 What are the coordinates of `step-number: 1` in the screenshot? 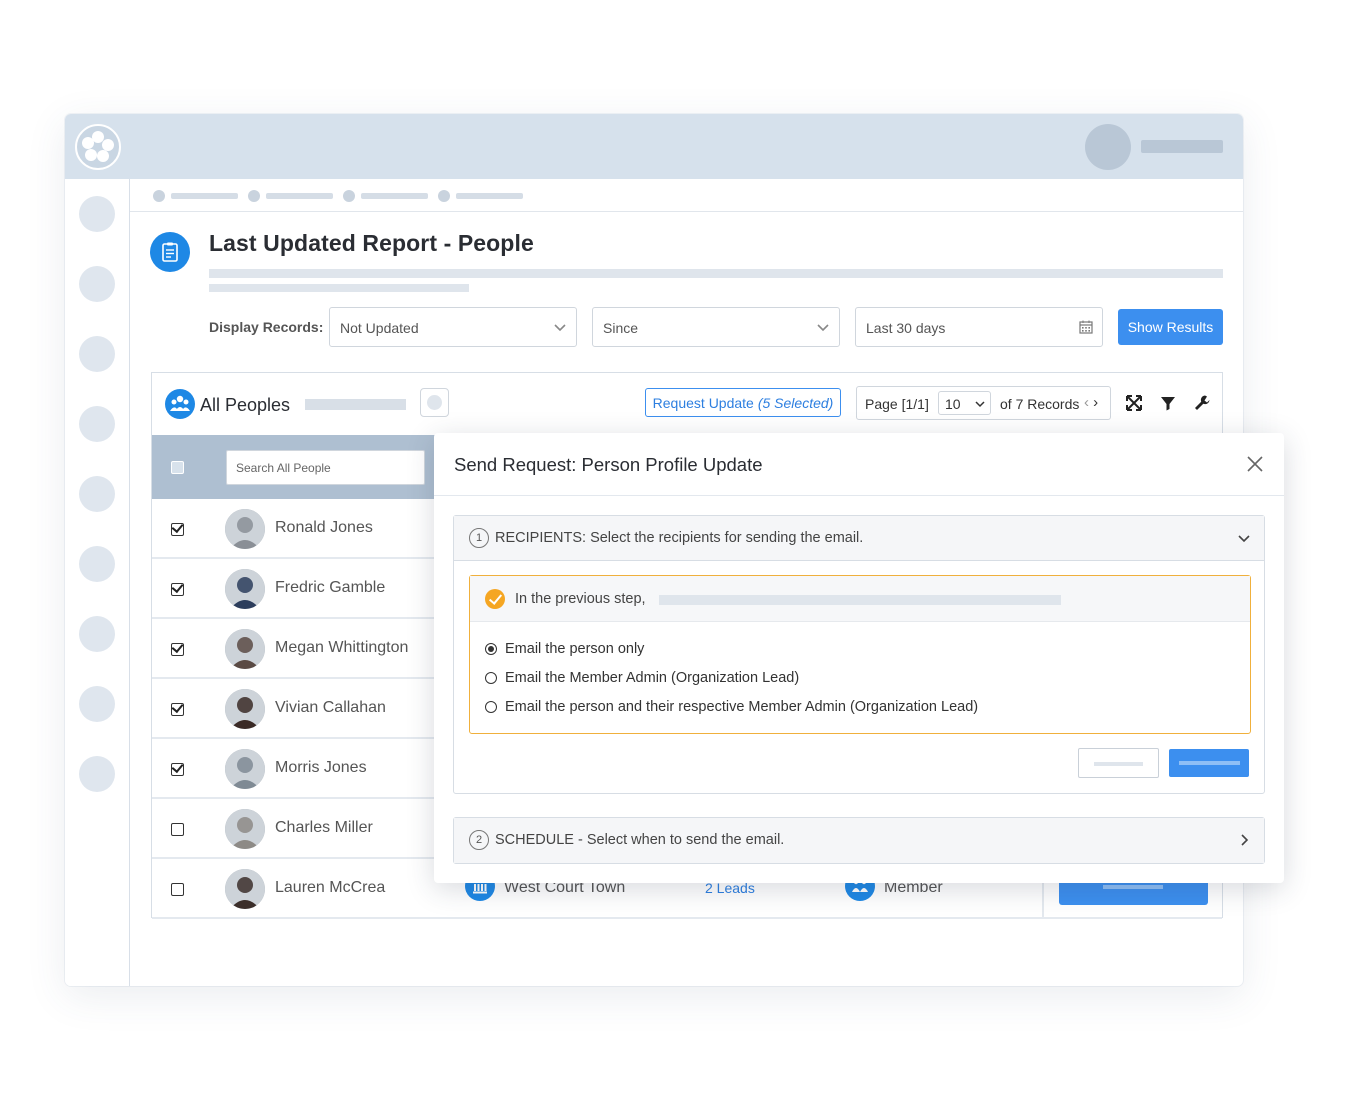 It's located at (479, 538).